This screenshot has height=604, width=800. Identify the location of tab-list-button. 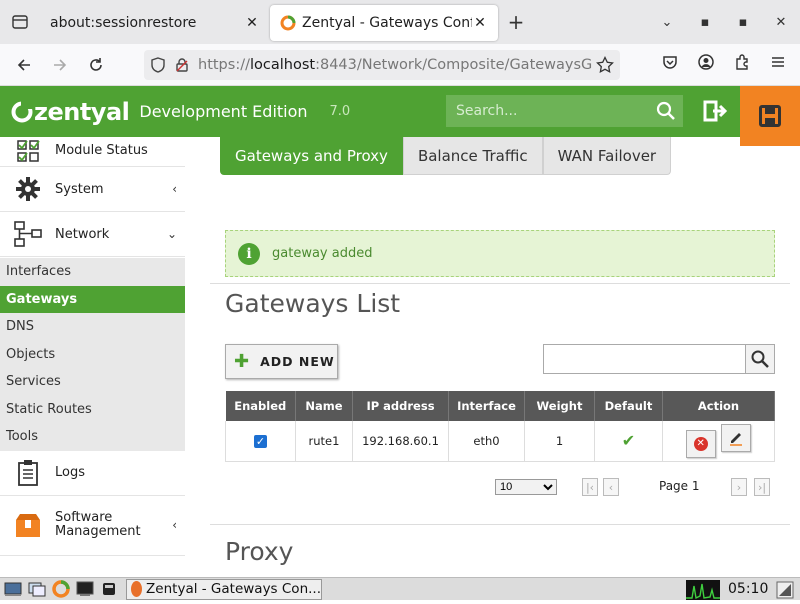
(20, 22).